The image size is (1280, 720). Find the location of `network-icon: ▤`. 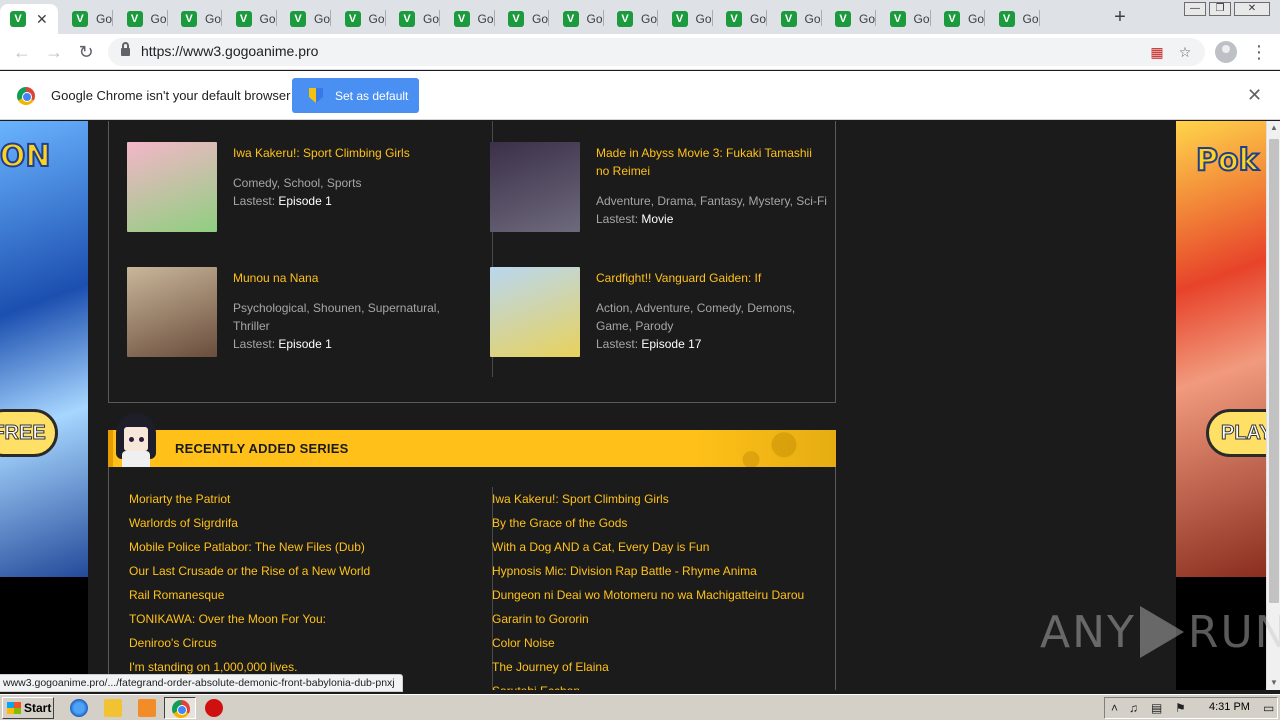

network-icon: ▤ is located at coordinates (1156, 708).